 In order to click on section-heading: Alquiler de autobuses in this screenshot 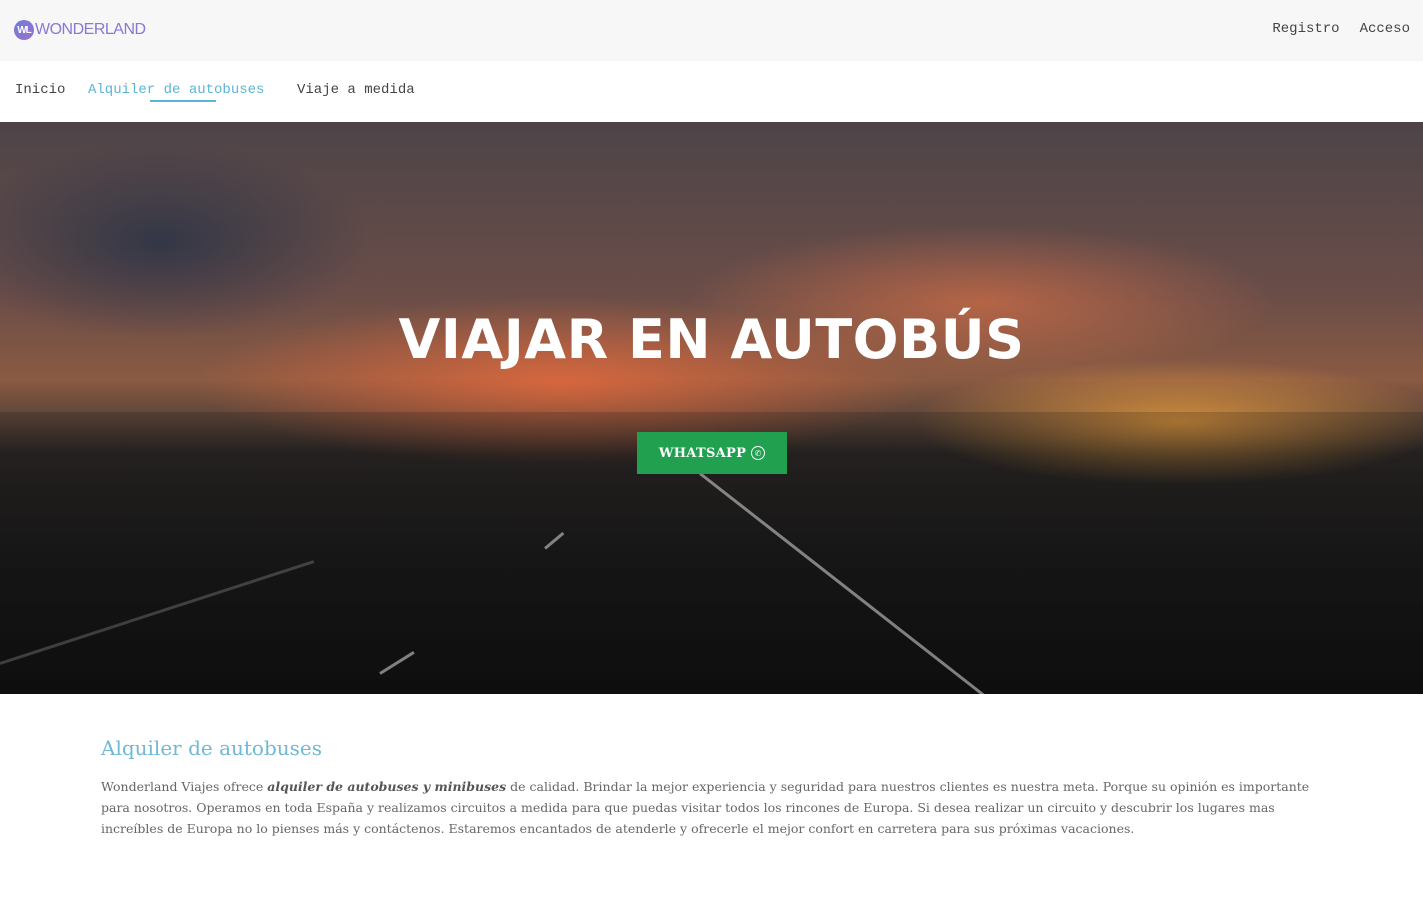, I will do `click(211, 748)`.